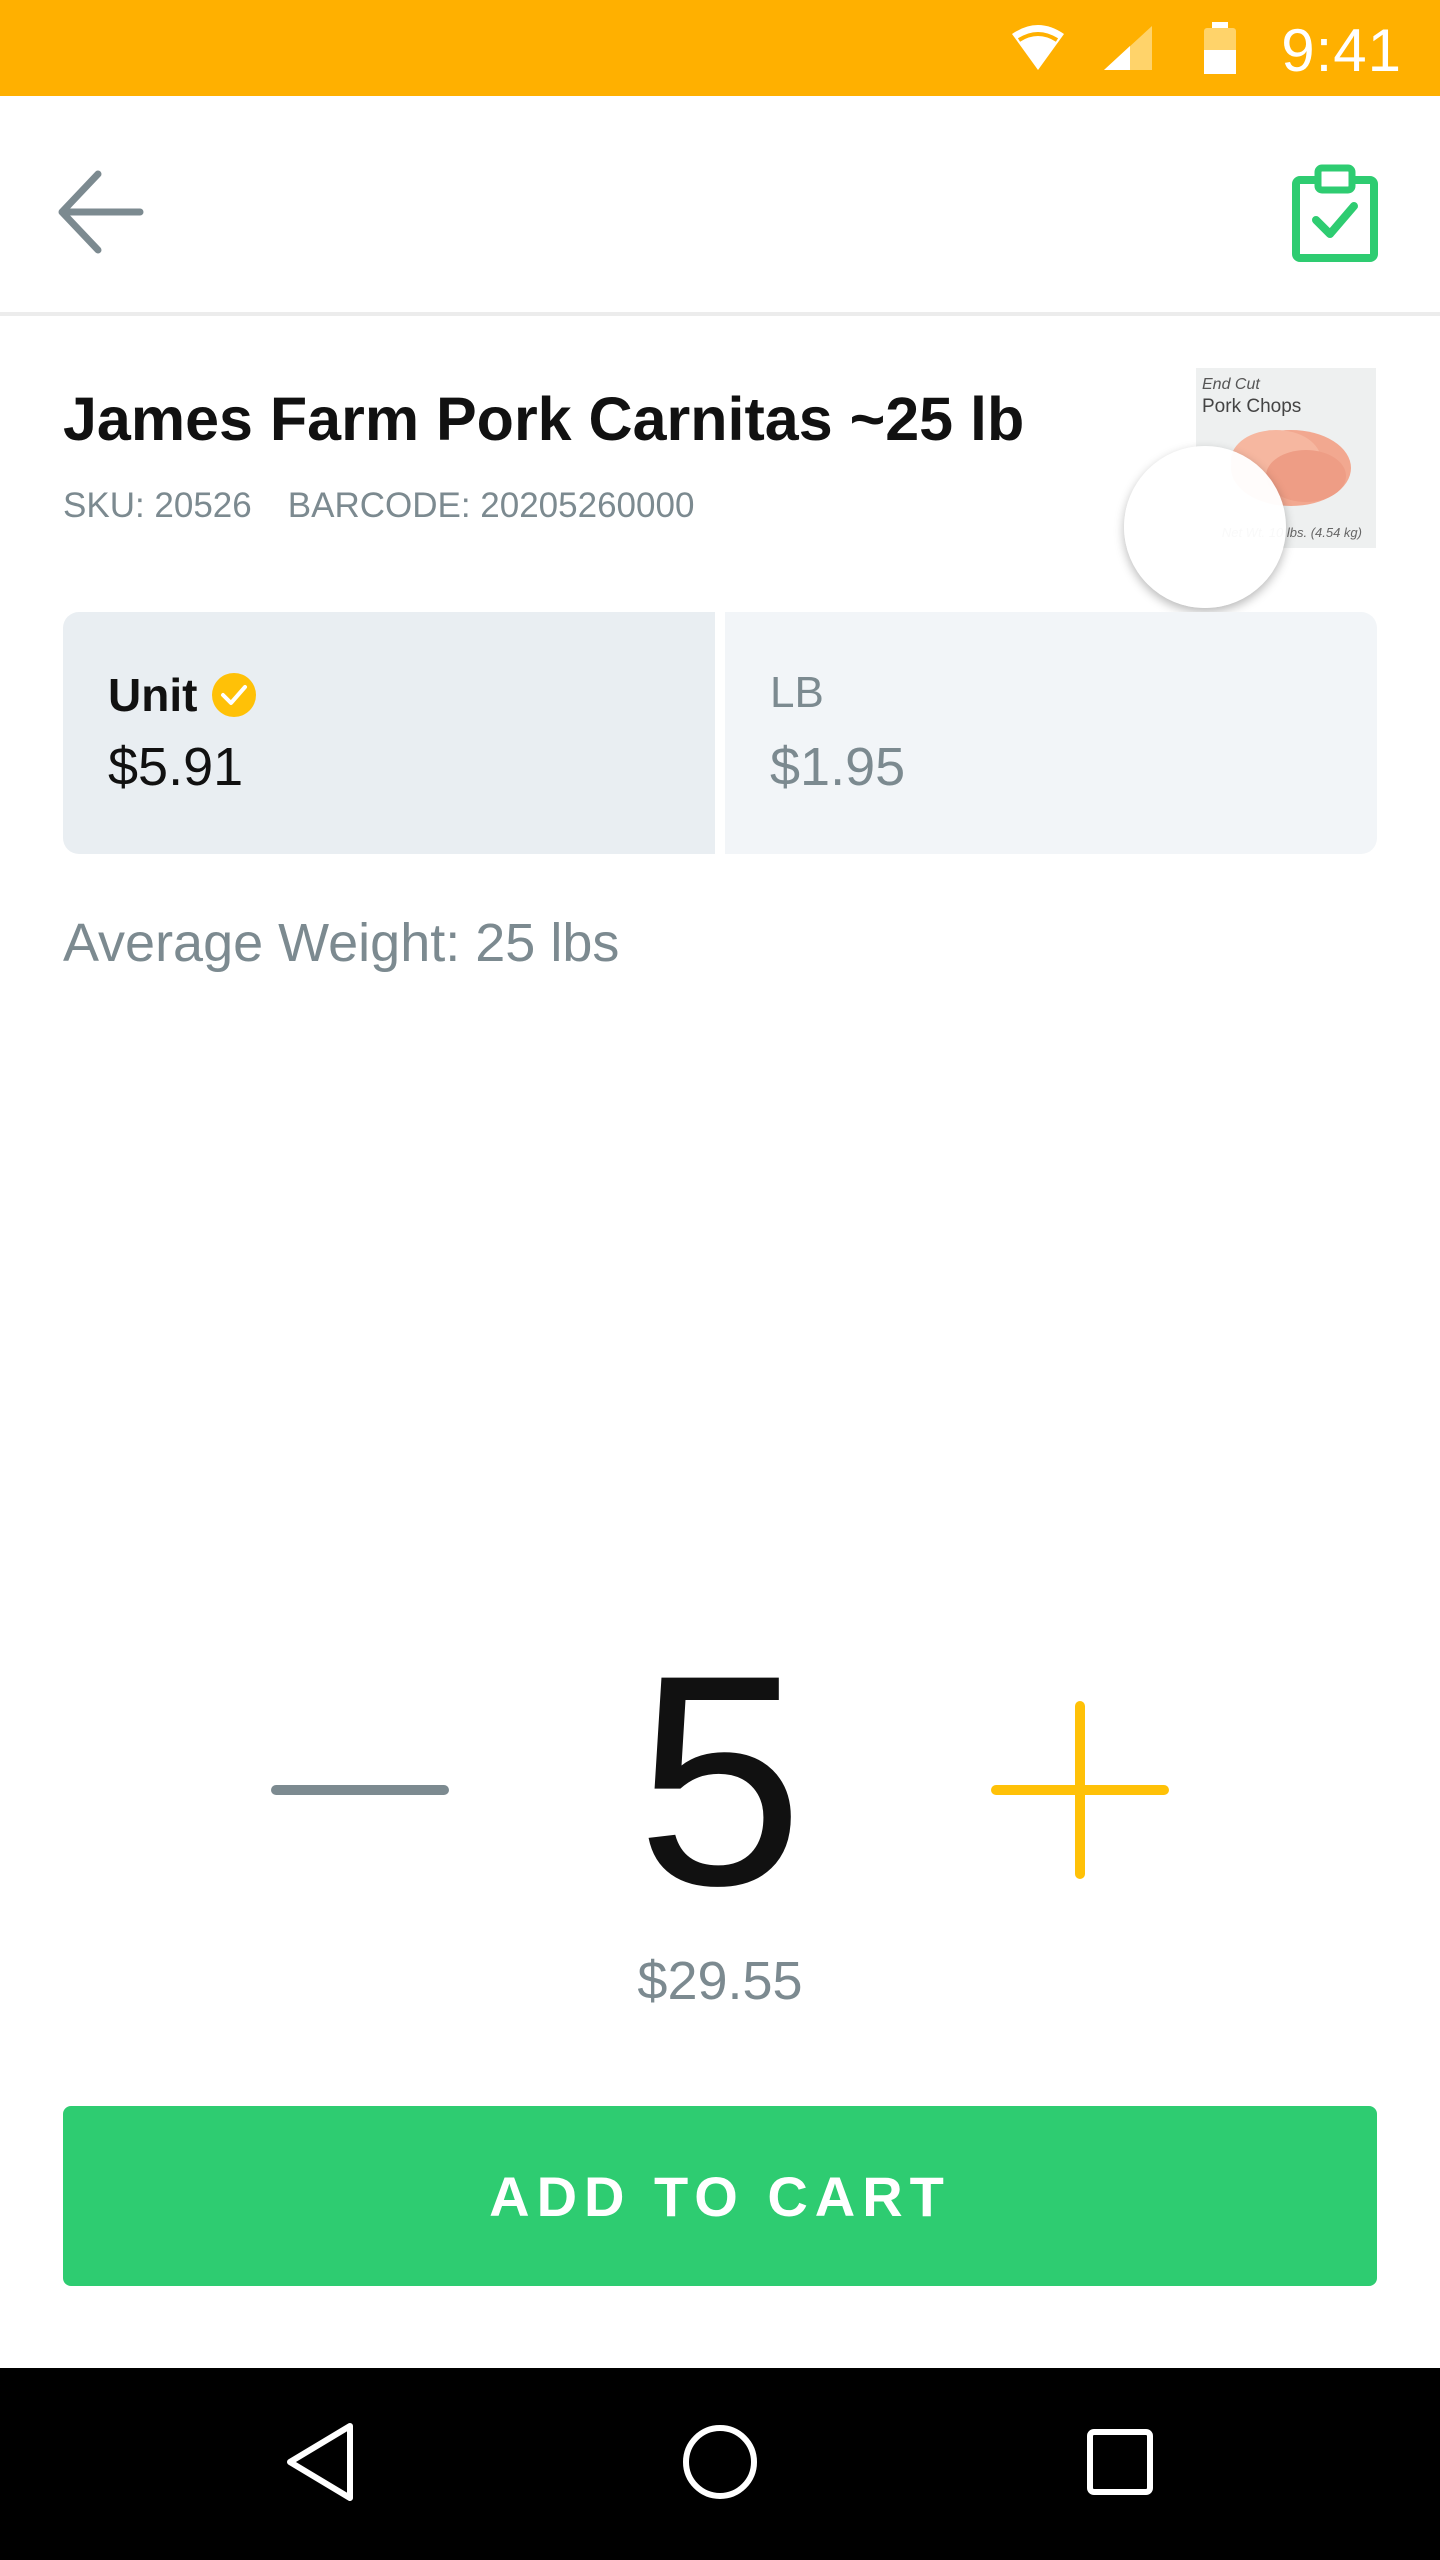 The width and height of the screenshot is (1440, 2560). I want to click on thumb-text-1: End Cut, so click(1231, 384).